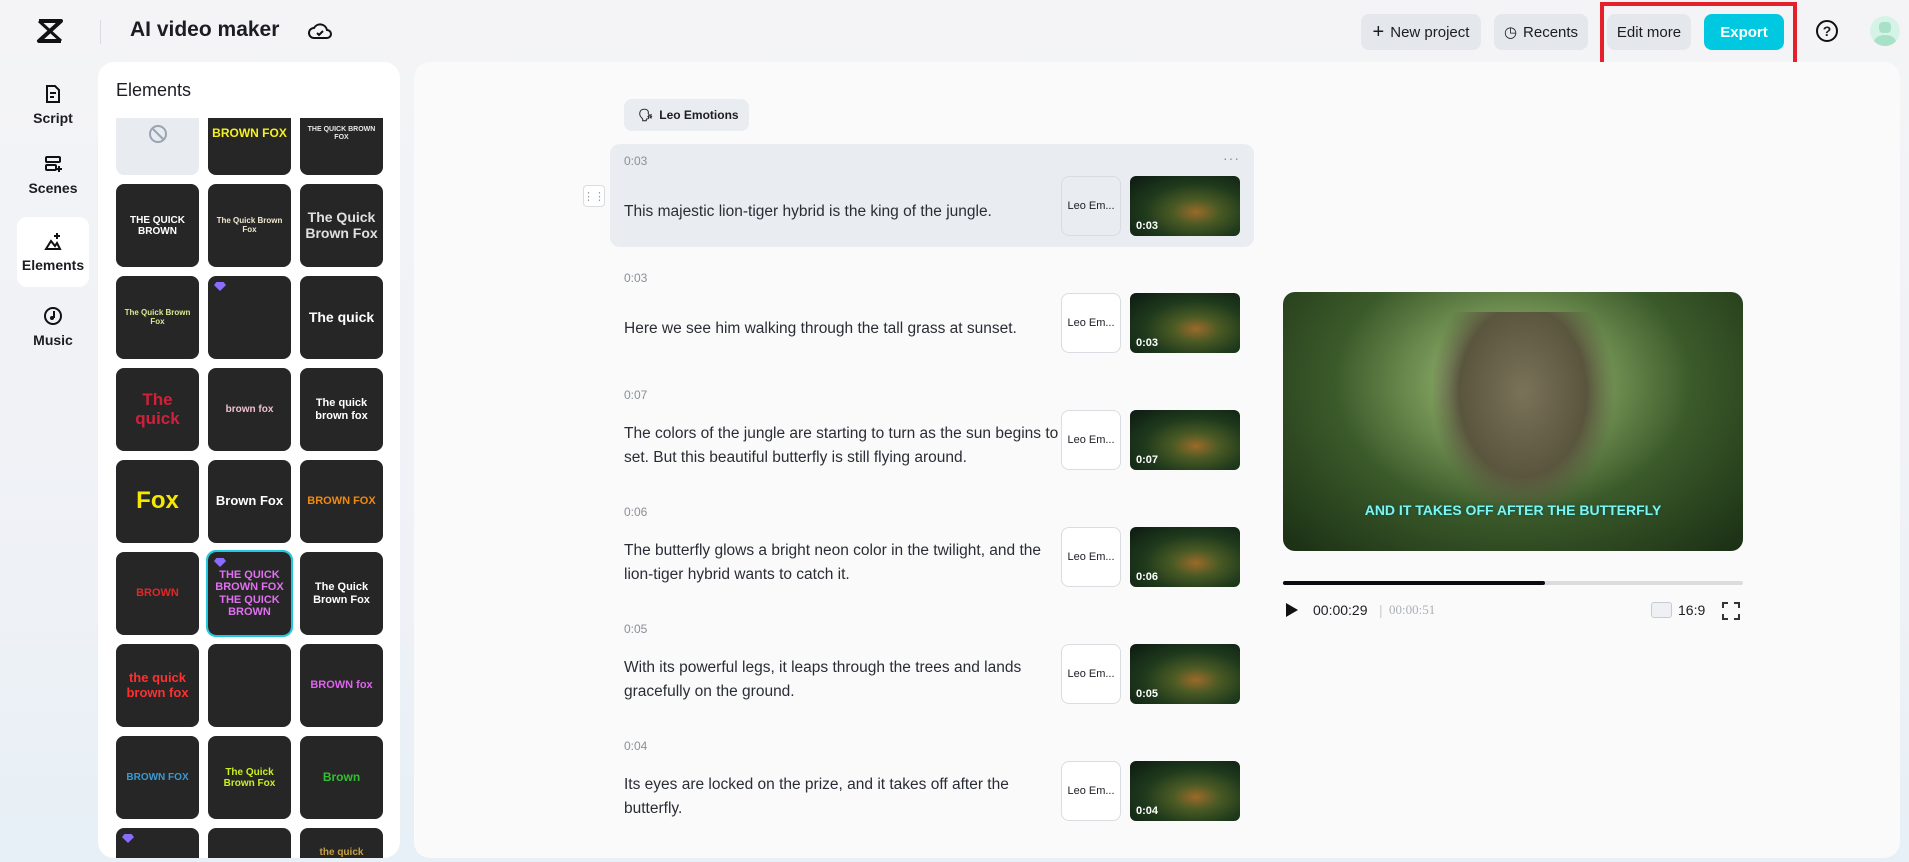 Image resolution: width=1909 pixels, height=862 pixels. Describe the element at coordinates (128, 838) in the screenshot. I see `premium-gem-icon` at that location.